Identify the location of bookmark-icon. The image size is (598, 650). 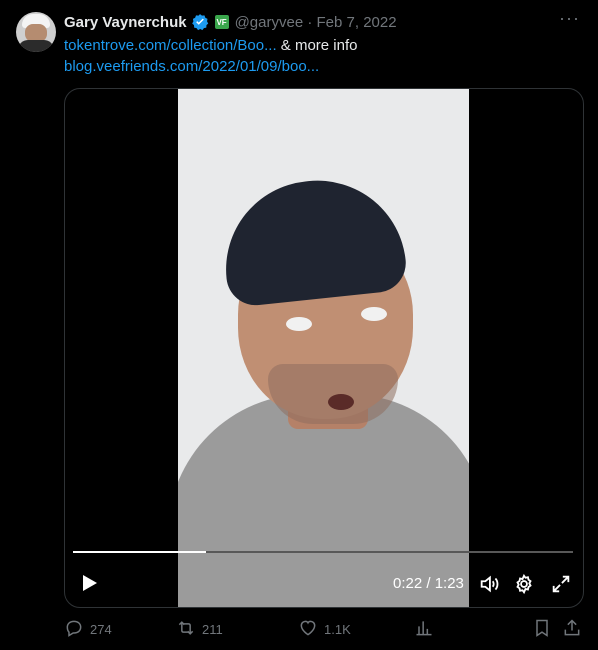
(542, 629).